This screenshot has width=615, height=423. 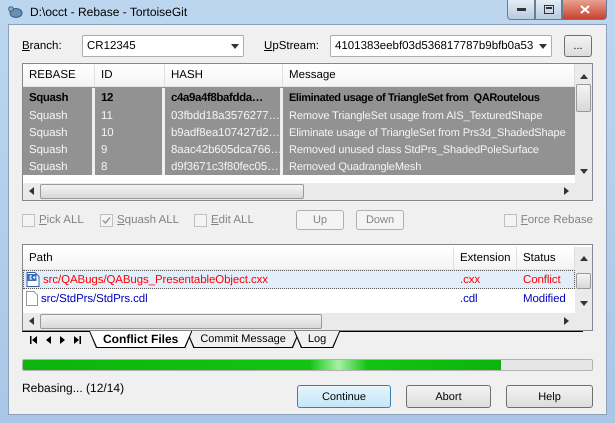 What do you see at coordinates (77, 340) in the screenshot?
I see `last-page-icon` at bounding box center [77, 340].